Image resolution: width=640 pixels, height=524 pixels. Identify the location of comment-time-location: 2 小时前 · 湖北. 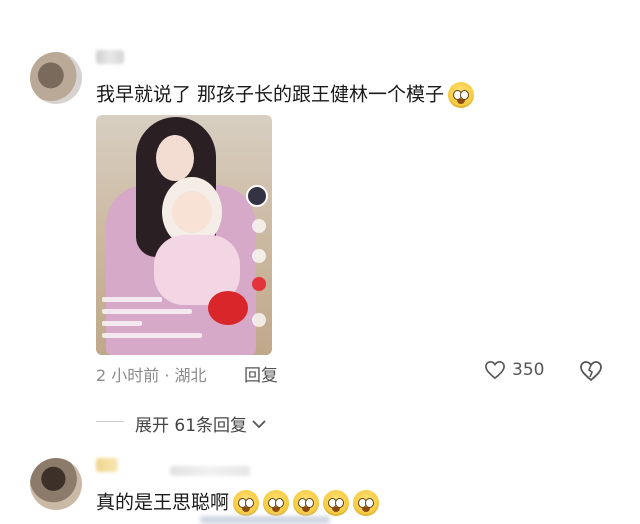
(151, 375).